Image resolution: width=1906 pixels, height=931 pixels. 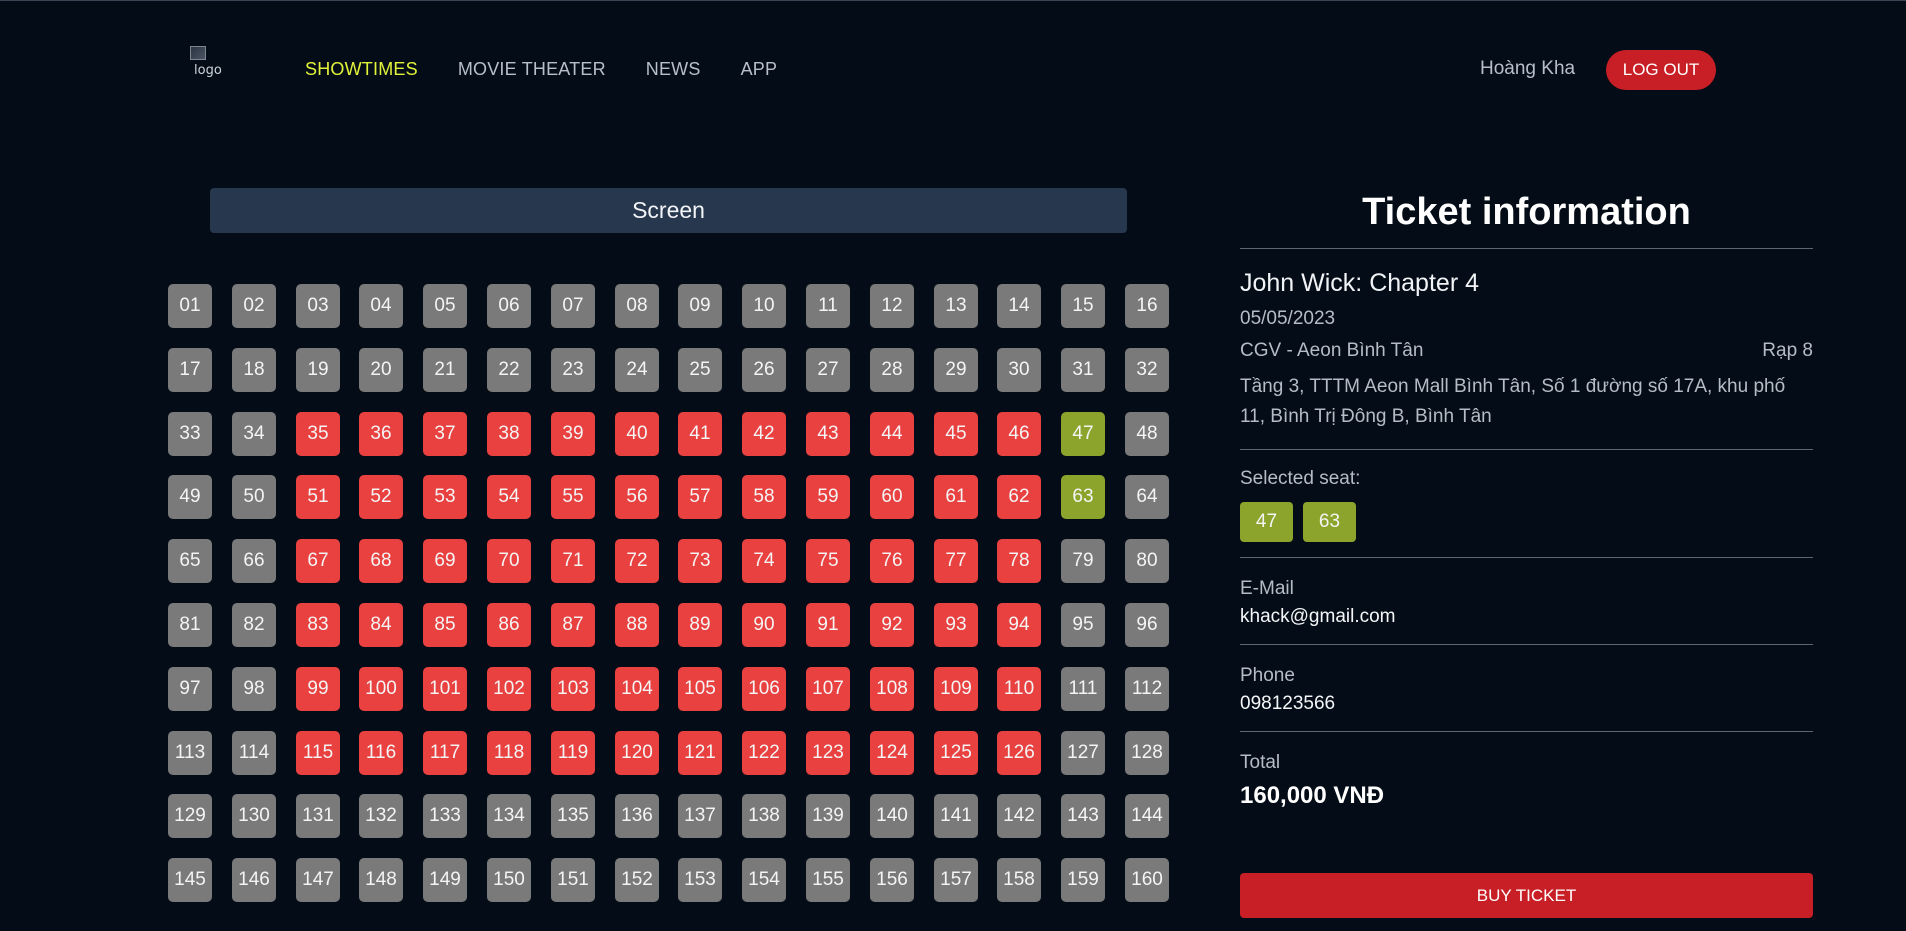 I want to click on seat-available: 134, so click(x=509, y=816).